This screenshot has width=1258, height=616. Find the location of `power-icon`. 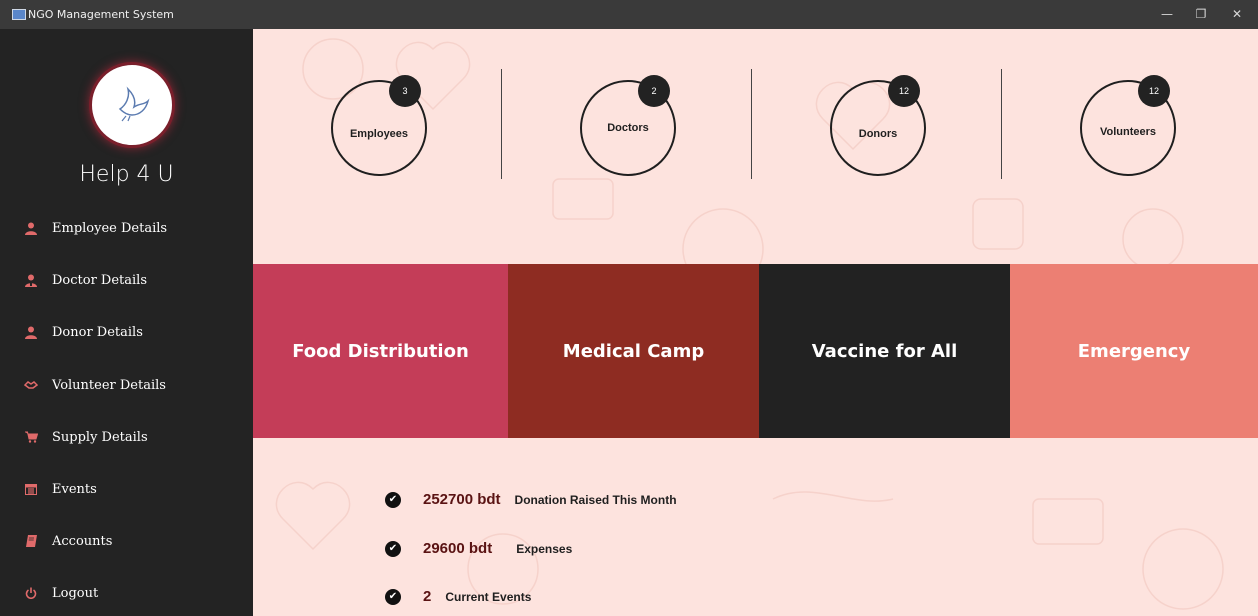

power-icon is located at coordinates (31, 593).